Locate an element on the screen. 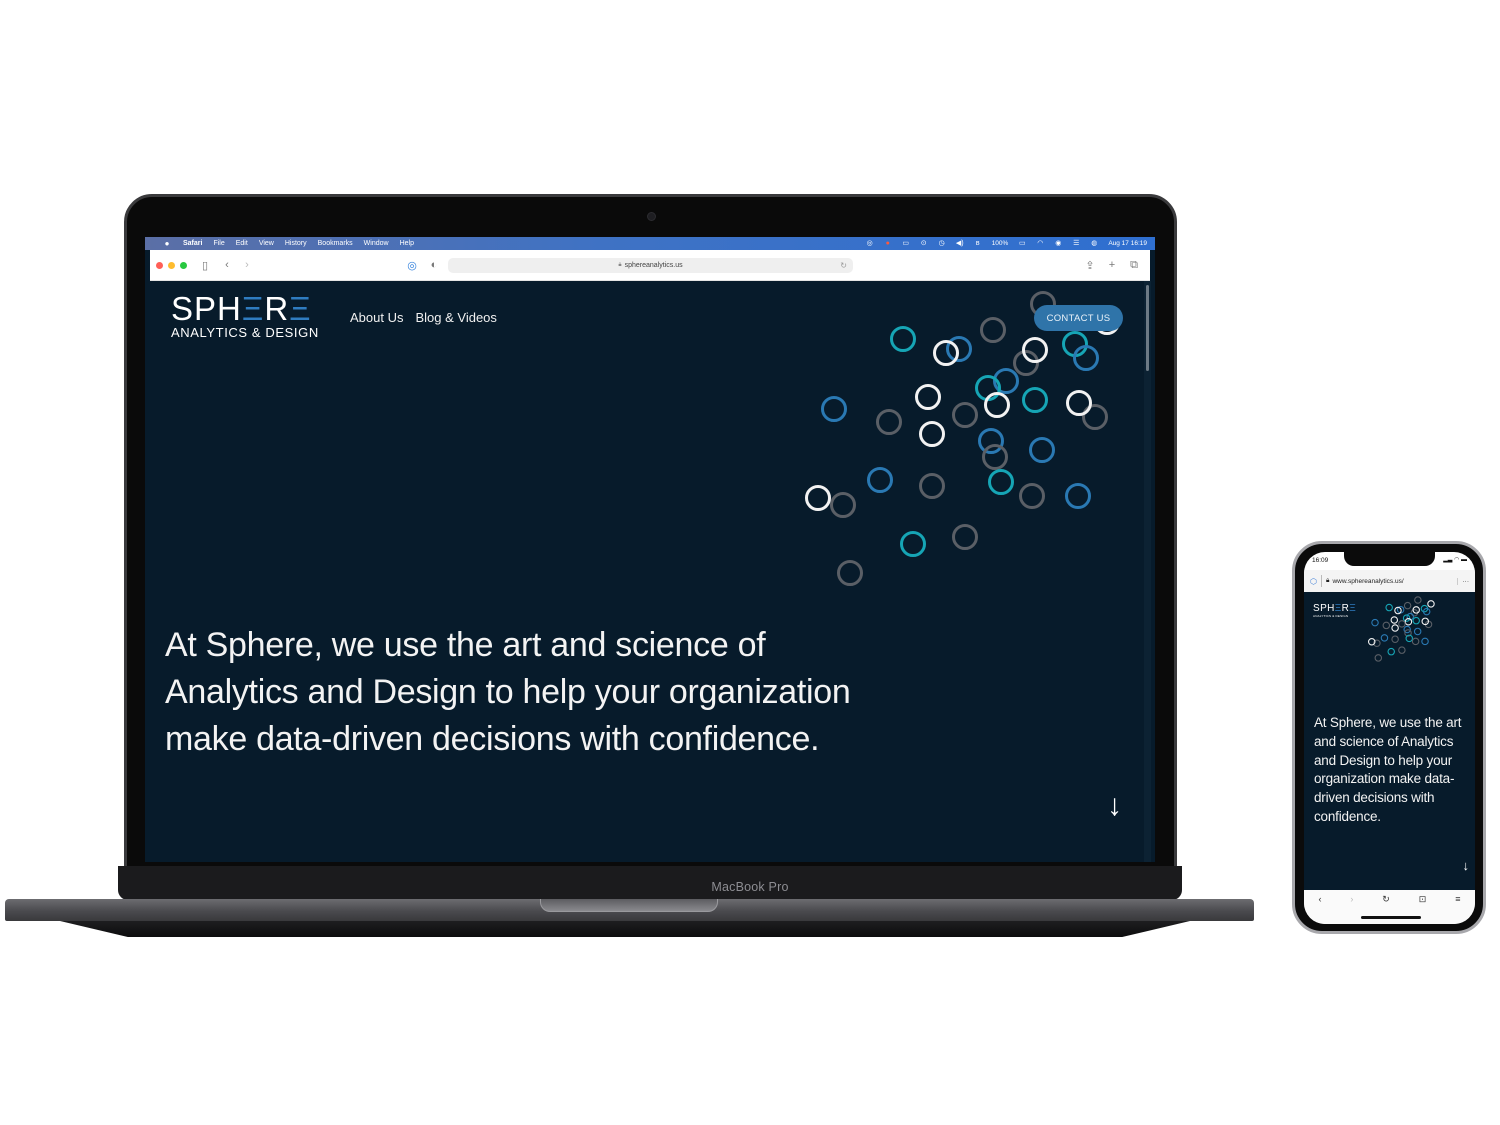  apple-menu-icon: ● is located at coordinates (167, 243).